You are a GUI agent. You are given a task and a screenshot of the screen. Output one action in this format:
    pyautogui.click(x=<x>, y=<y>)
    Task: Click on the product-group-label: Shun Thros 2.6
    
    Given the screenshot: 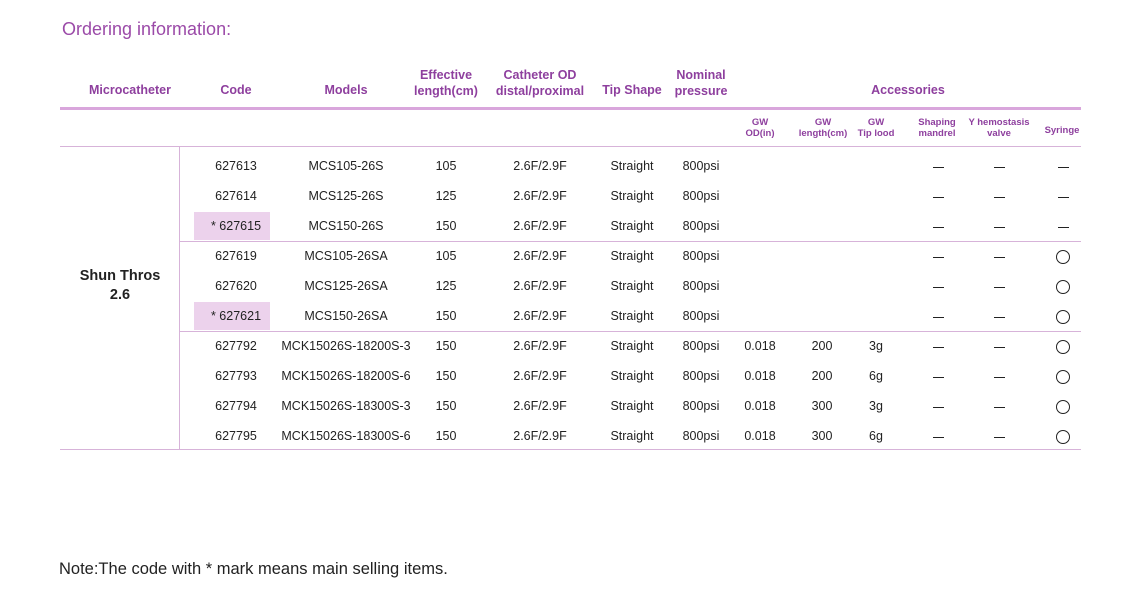 What is the action you would take?
    pyautogui.click(x=120, y=285)
    